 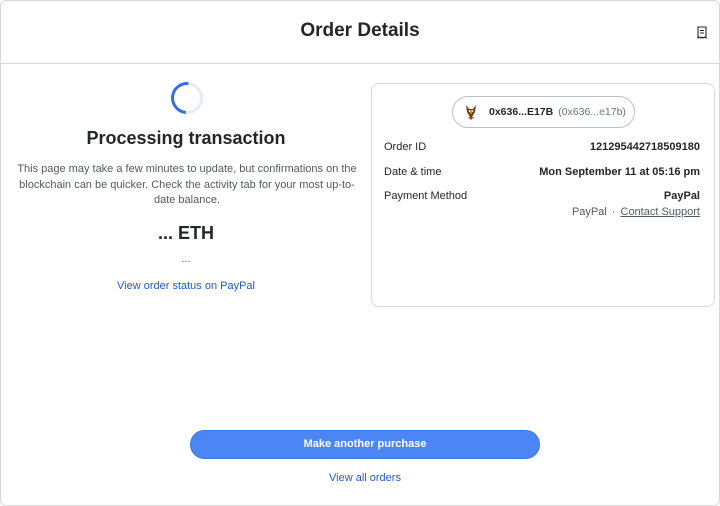 What do you see at coordinates (186, 286) in the screenshot?
I see `view-order-status-link: View order status on PayPal` at bounding box center [186, 286].